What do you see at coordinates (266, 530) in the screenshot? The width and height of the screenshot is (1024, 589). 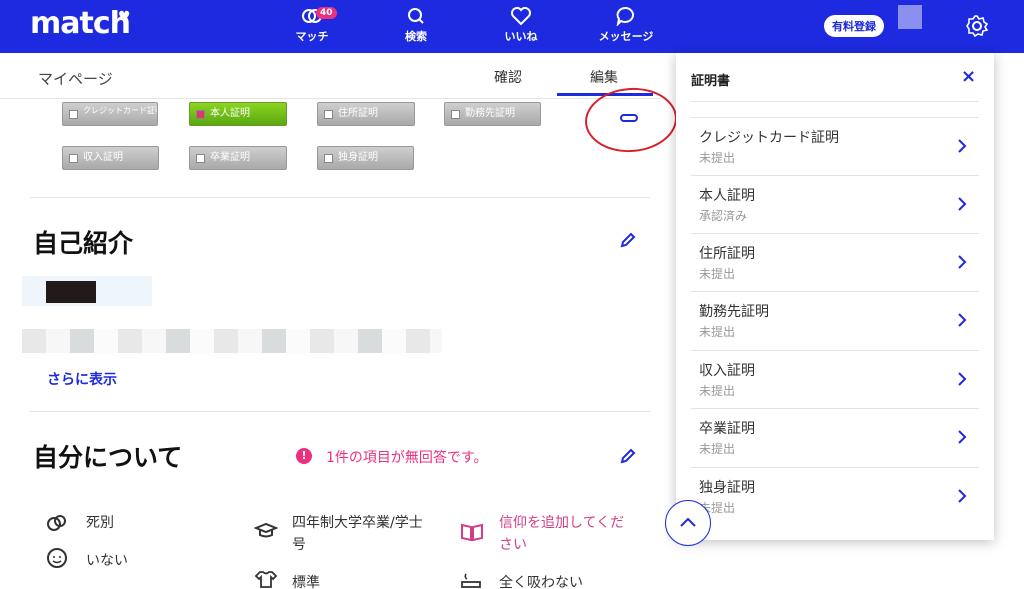 I see `graduation-cap-icon` at bounding box center [266, 530].